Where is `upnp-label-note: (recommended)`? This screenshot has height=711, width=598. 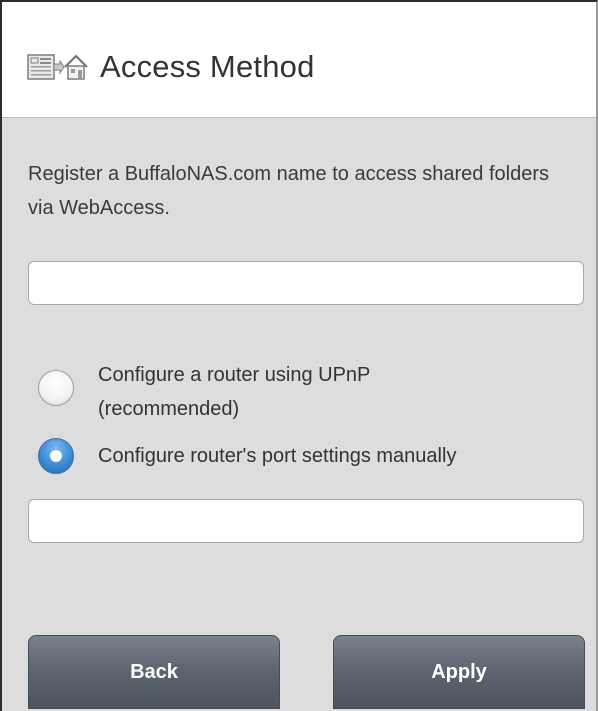 upnp-label-note: (recommended) is located at coordinates (168, 409).